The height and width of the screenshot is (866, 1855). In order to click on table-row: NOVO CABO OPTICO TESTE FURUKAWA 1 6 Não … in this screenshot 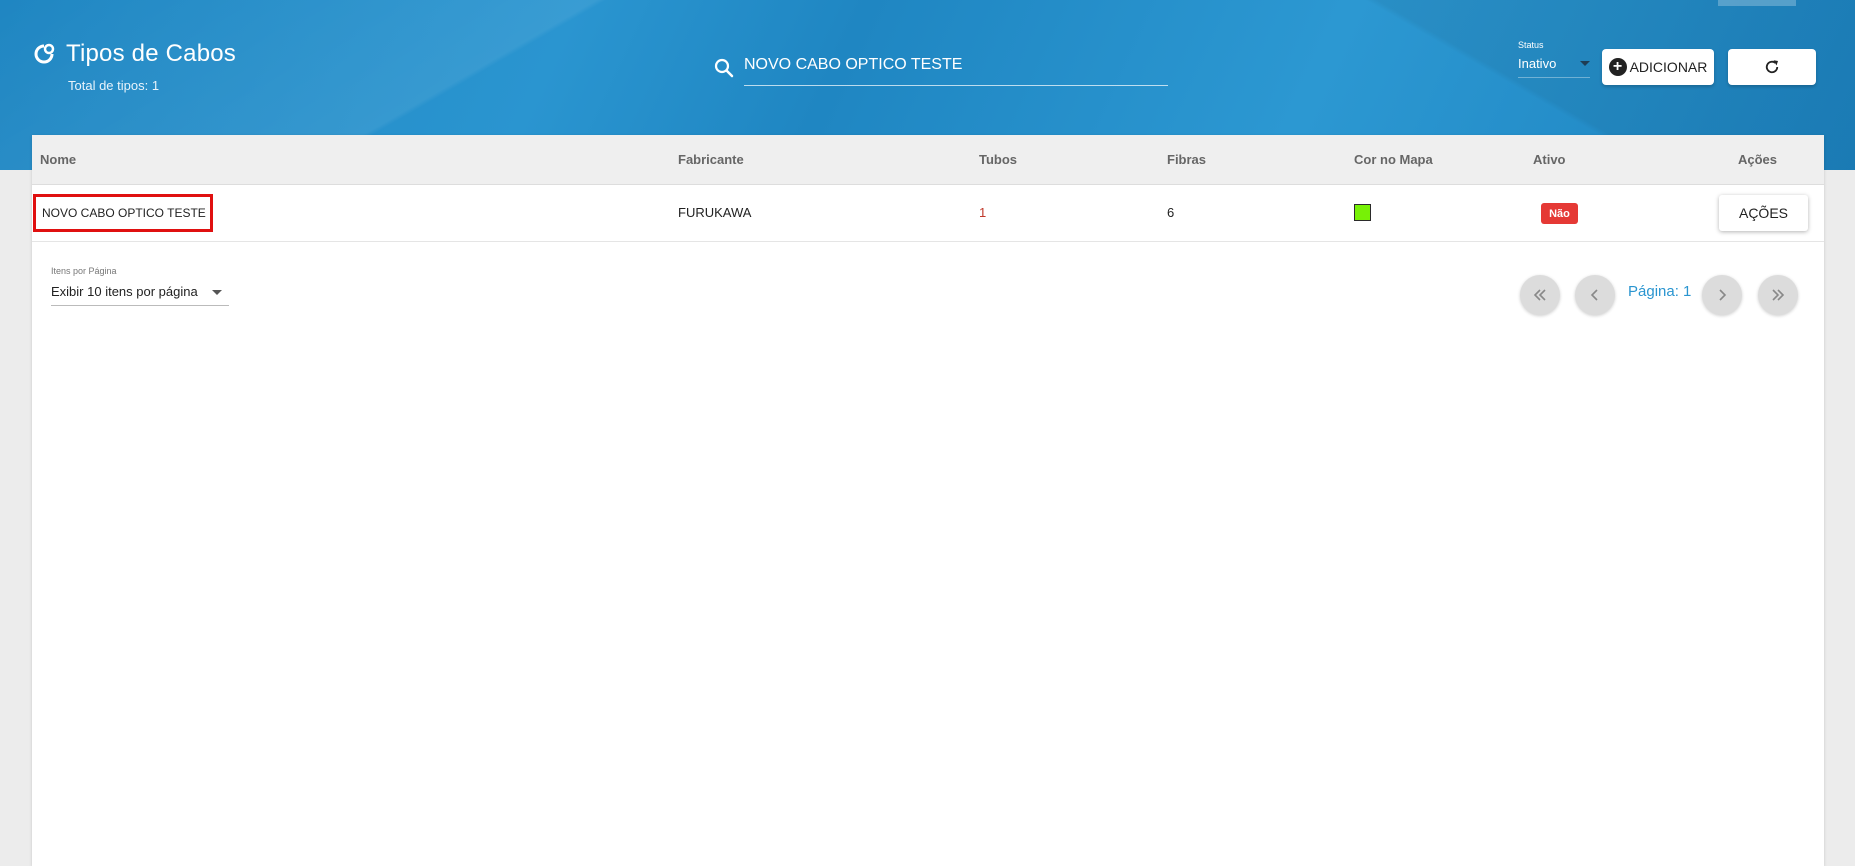, I will do `click(928, 213)`.